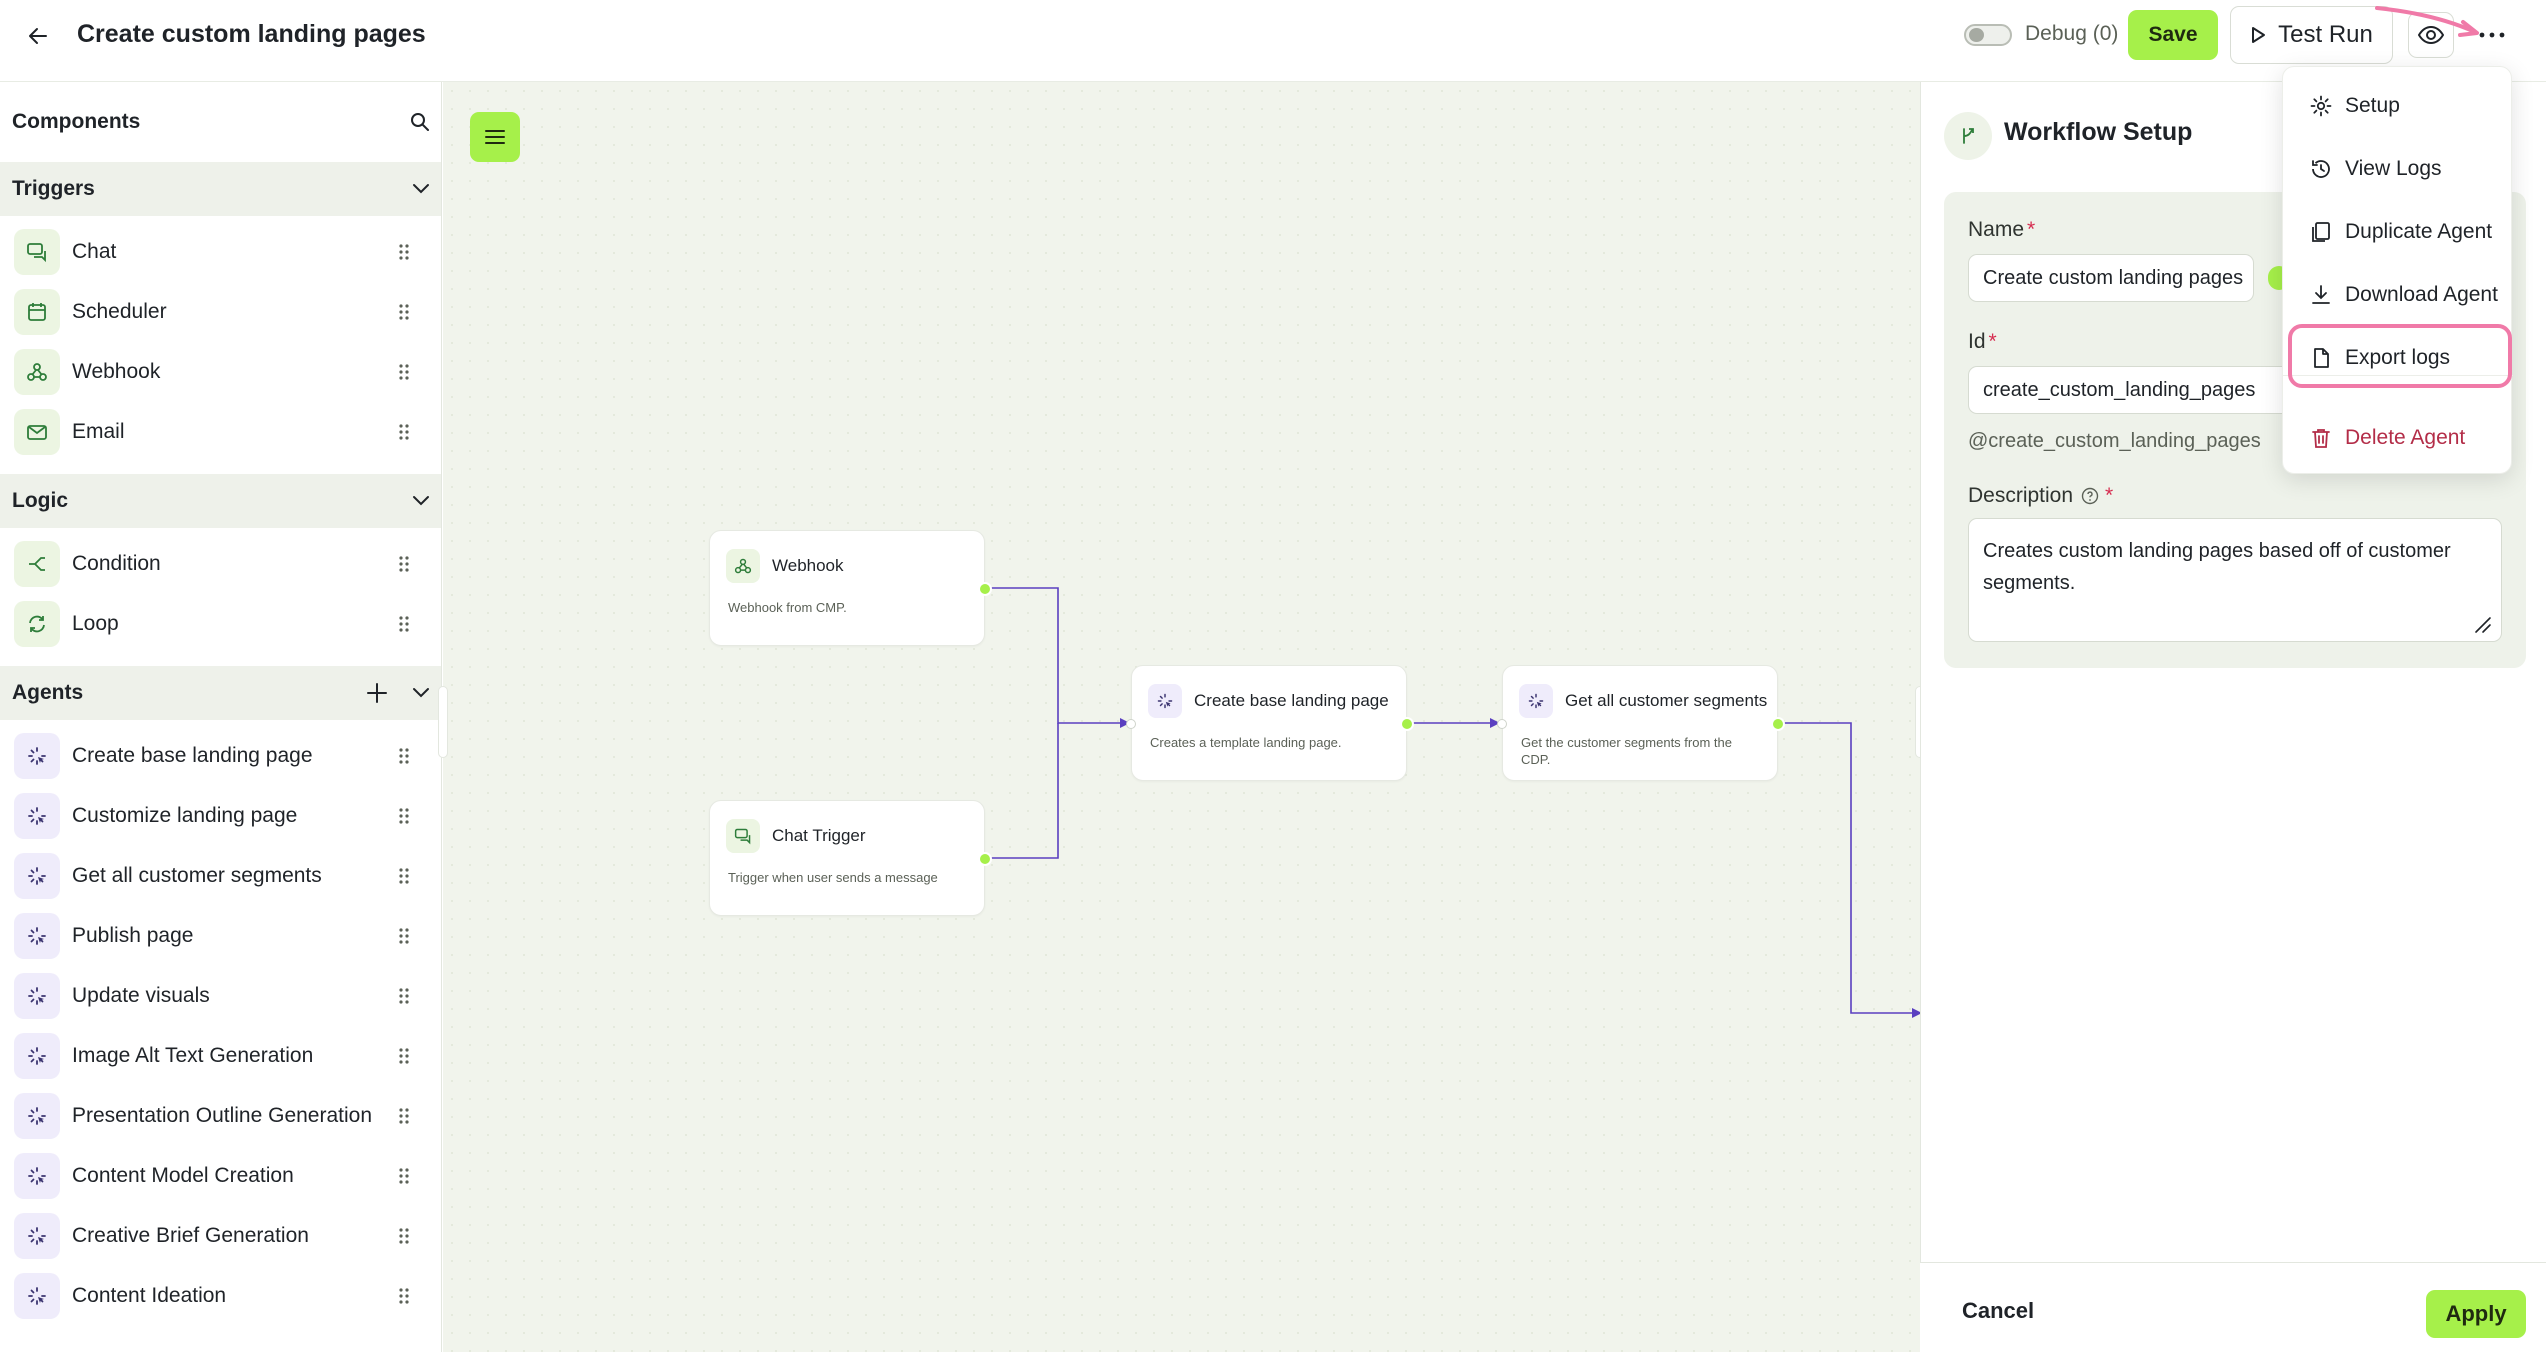 The height and width of the screenshot is (1352, 2546). What do you see at coordinates (119, 311) in the screenshot?
I see `sidebar-item-label: Scheduler` at bounding box center [119, 311].